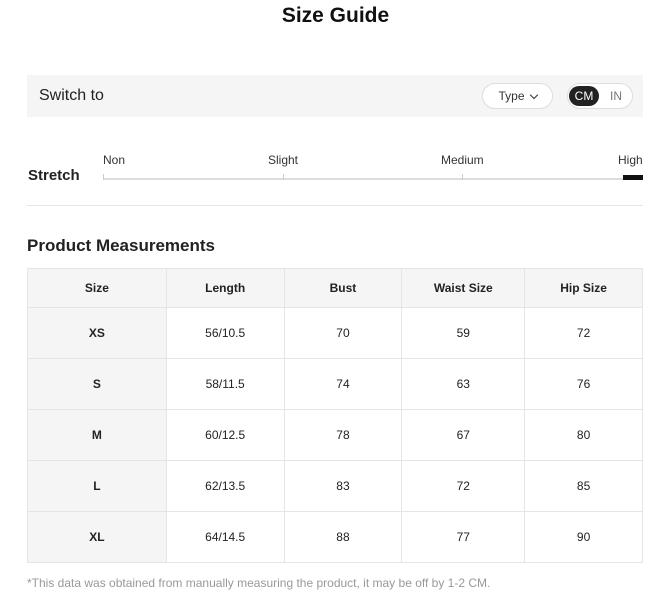 This screenshot has width=671, height=604. What do you see at coordinates (373, 179) in the screenshot?
I see `stretch-scale-track` at bounding box center [373, 179].